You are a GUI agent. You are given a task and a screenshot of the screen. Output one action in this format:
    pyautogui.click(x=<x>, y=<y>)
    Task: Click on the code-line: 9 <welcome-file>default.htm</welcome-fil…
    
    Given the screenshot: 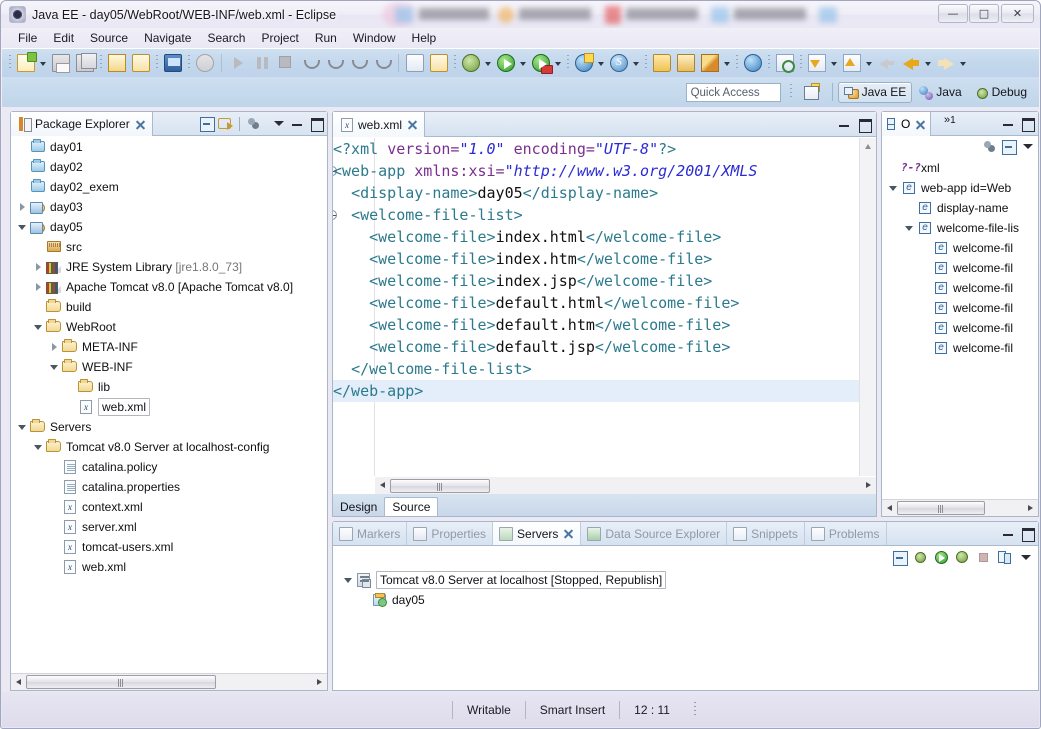 What is the action you would take?
    pyautogui.click(x=604, y=325)
    